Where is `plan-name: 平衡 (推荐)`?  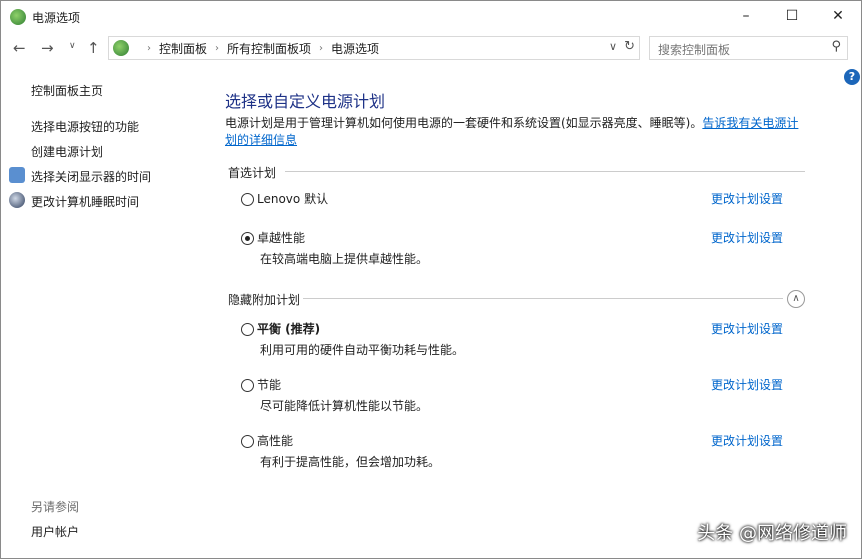 plan-name: 平衡 (推荐) is located at coordinates (289, 329).